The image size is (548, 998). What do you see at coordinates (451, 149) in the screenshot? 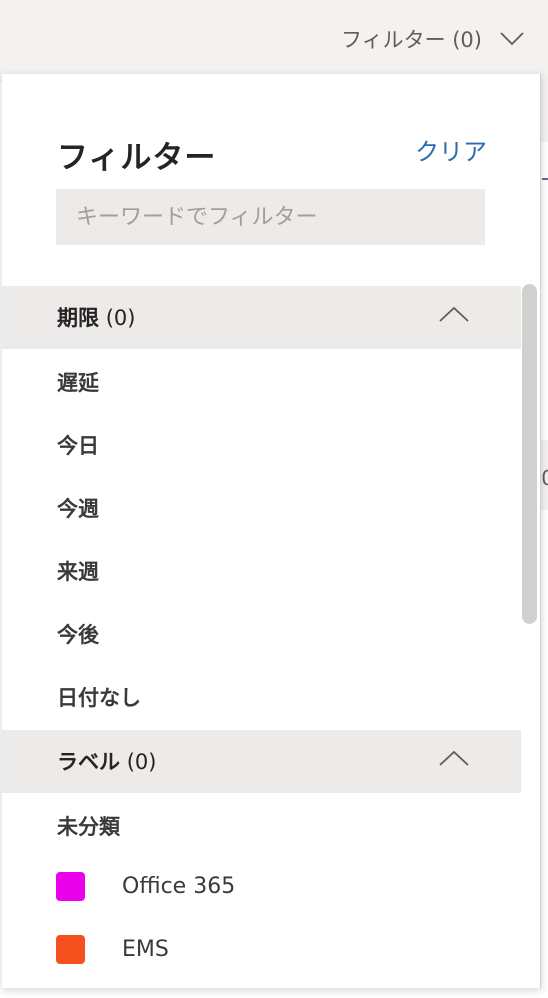
I see `clear-filters-link: クリア` at bounding box center [451, 149].